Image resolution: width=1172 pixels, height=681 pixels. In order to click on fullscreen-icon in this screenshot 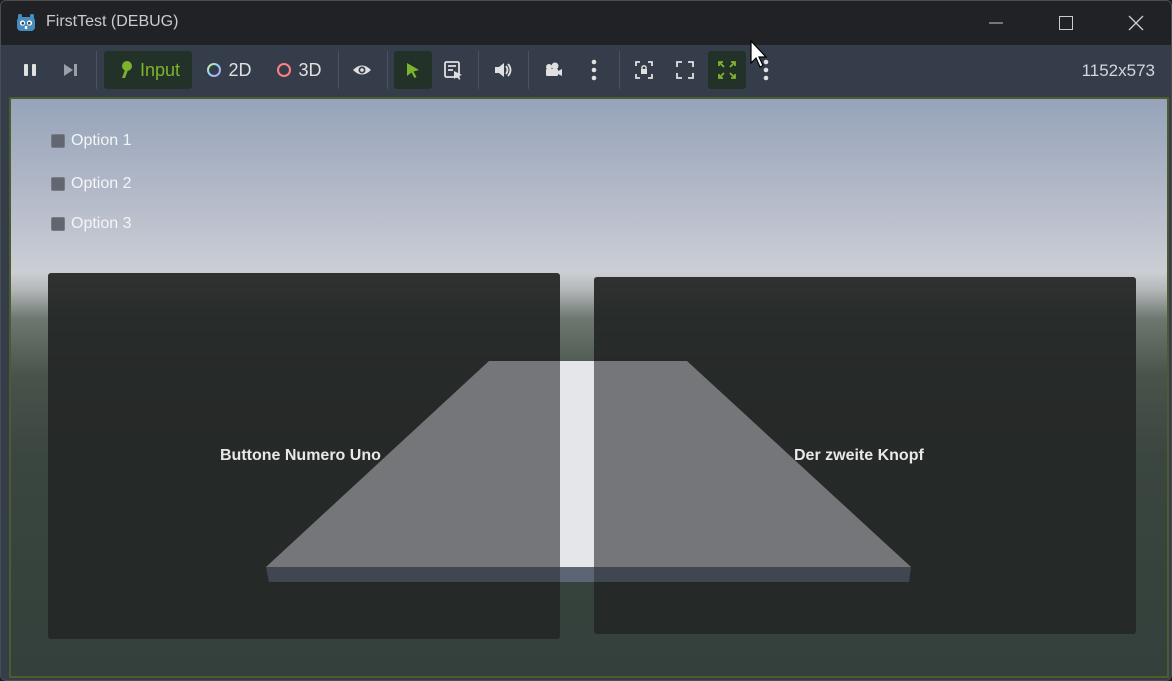, I will do `click(685, 70)`.